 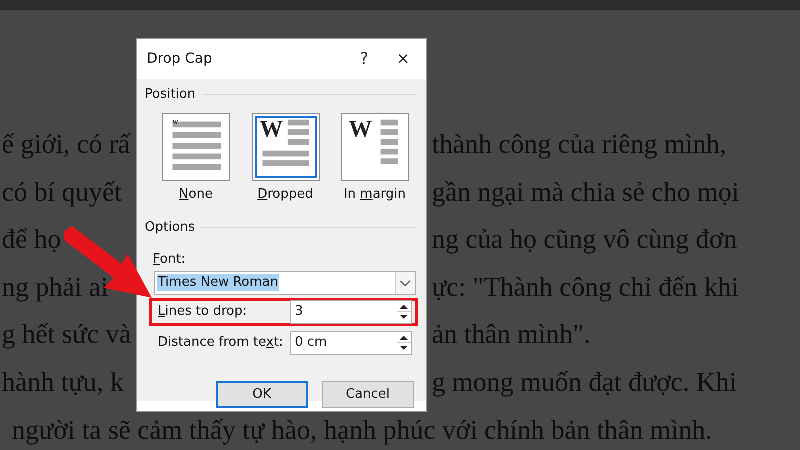 I want to click on document-text: hành tựu, k, so click(x=63, y=381).